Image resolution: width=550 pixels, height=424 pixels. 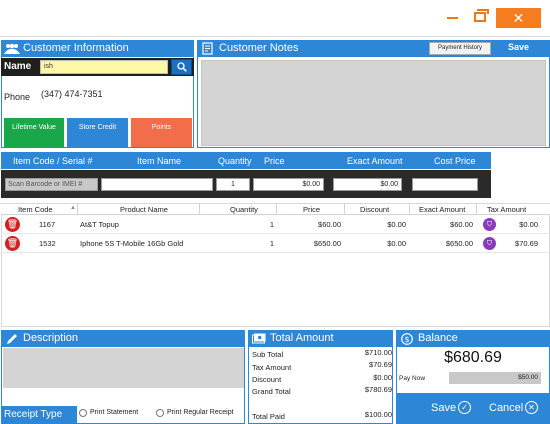 What do you see at coordinates (518, 47) in the screenshot?
I see `save-notes-button: Save` at bounding box center [518, 47].